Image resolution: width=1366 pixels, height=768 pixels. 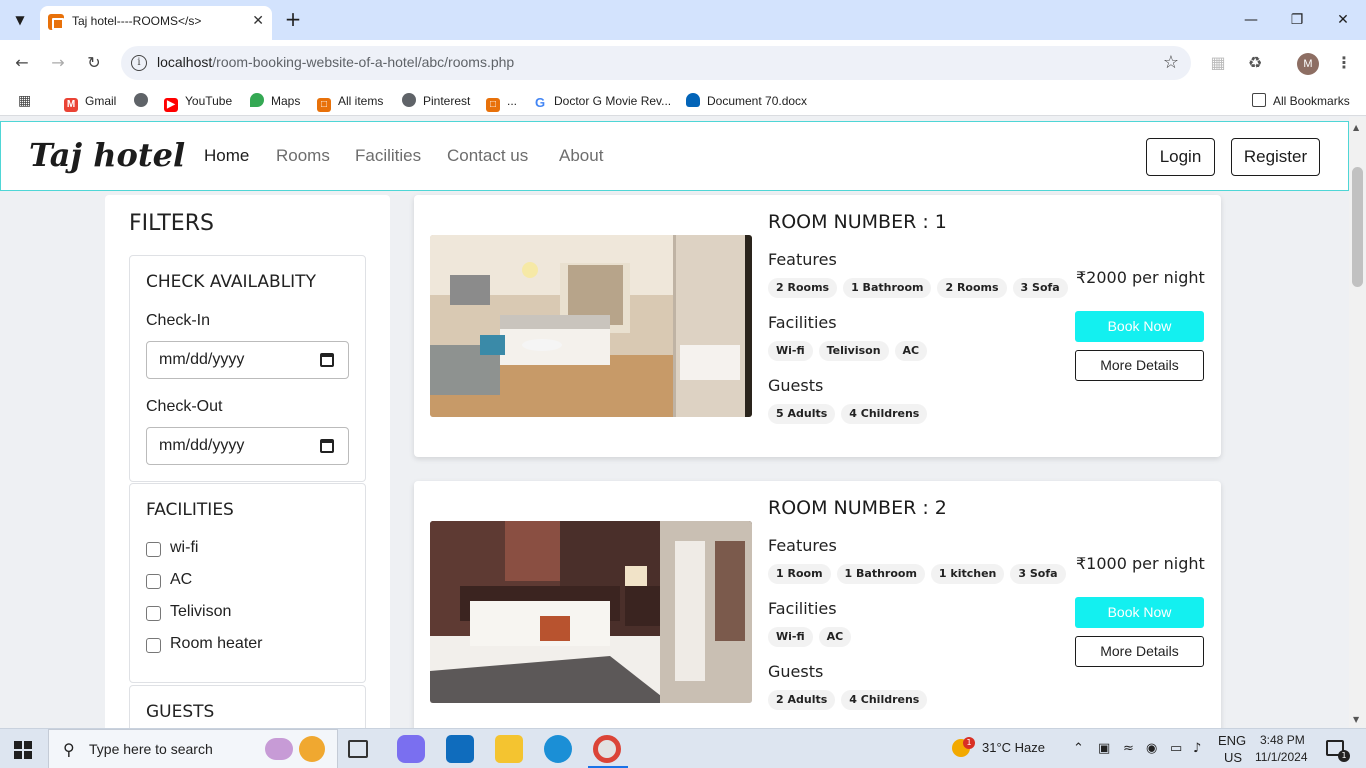 What do you see at coordinates (1343, 20) in the screenshot?
I see `window-close-icon: ✕` at bounding box center [1343, 20].